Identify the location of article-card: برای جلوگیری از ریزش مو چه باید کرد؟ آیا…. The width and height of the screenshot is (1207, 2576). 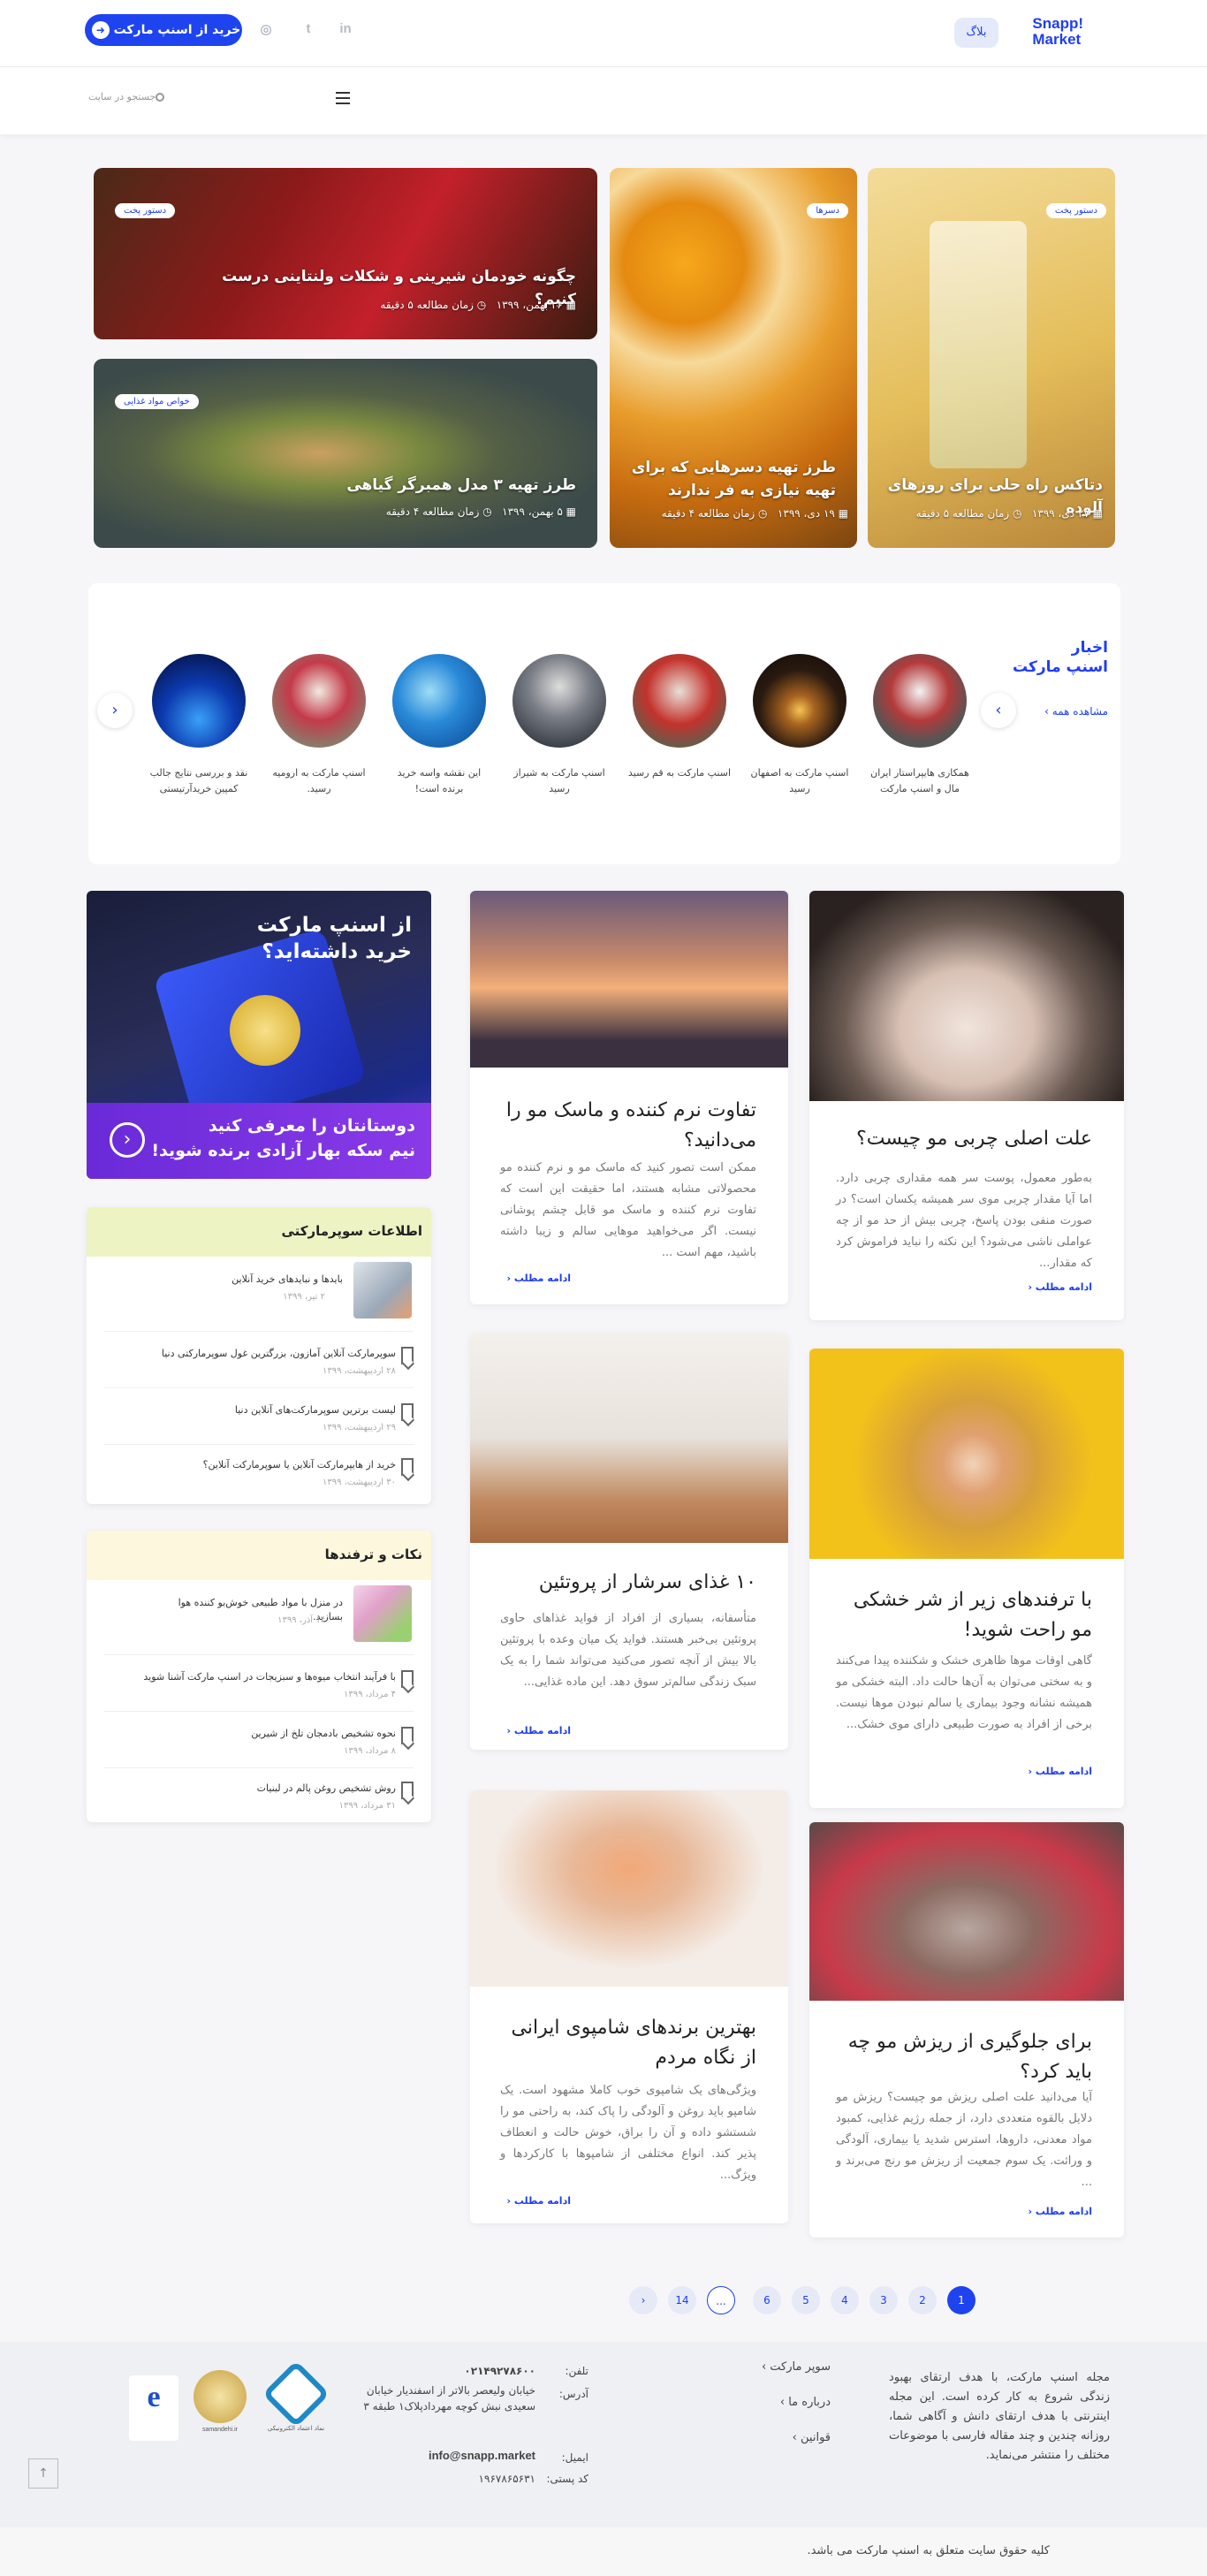
(966, 2030).